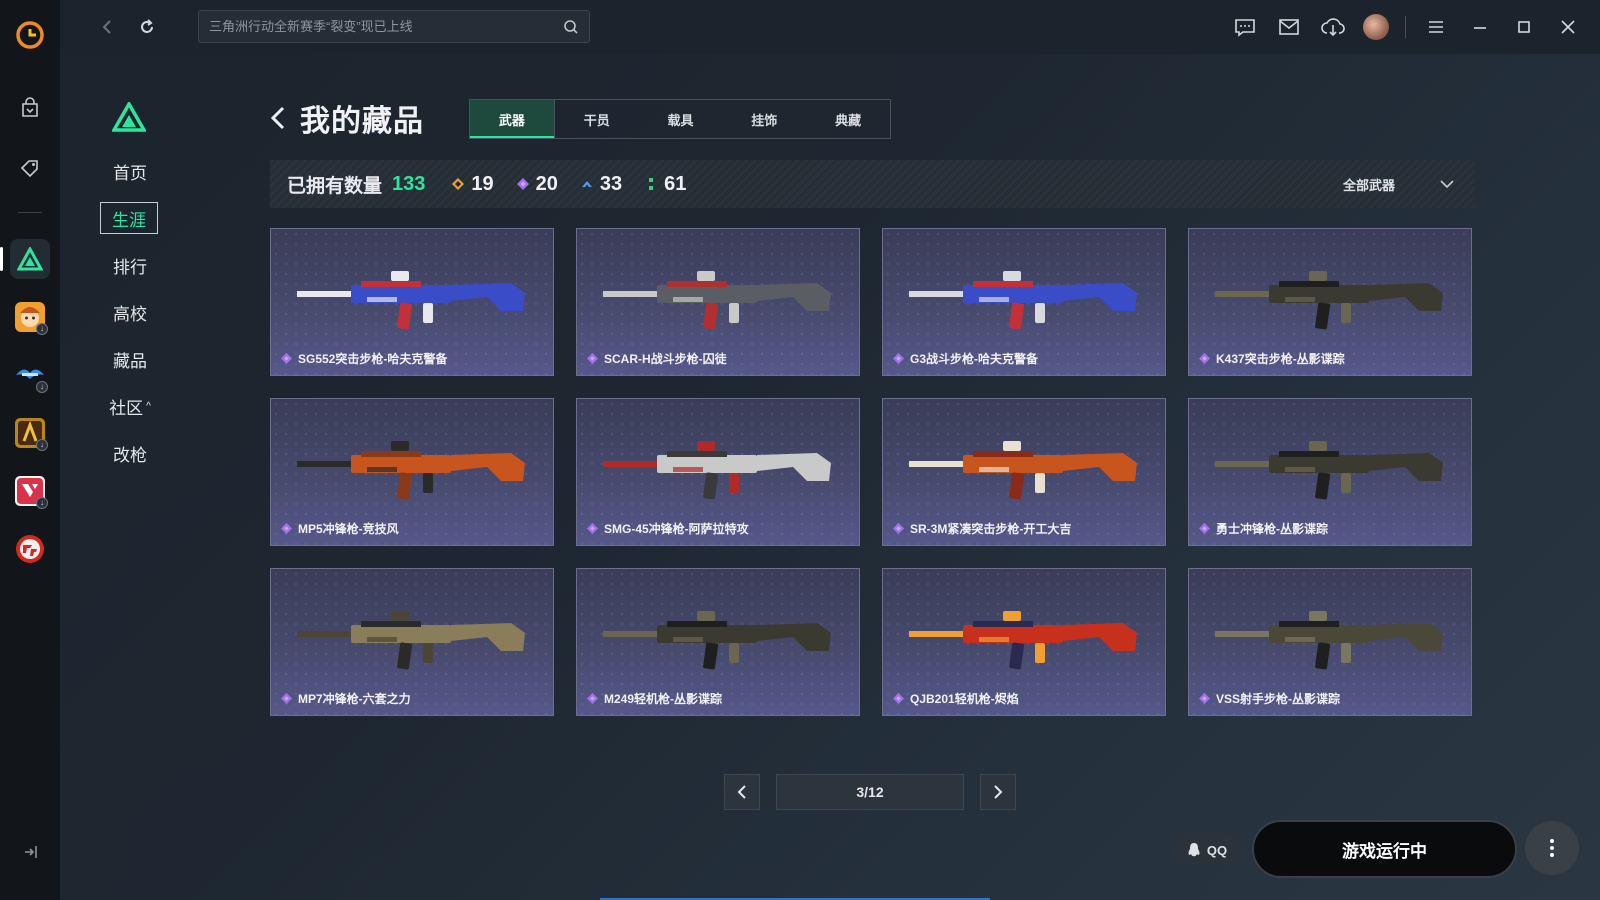 The image size is (1600, 900). I want to click on mail-icon, so click(1289, 27).